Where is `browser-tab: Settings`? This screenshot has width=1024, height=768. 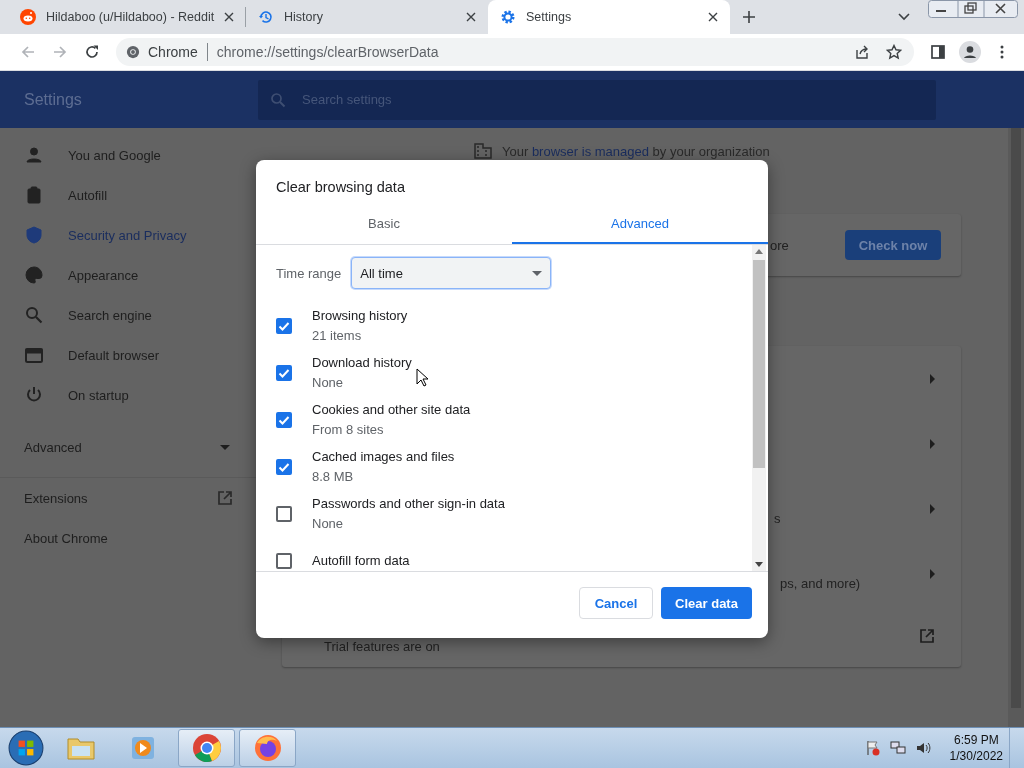
browser-tab: Settings is located at coordinates (609, 17).